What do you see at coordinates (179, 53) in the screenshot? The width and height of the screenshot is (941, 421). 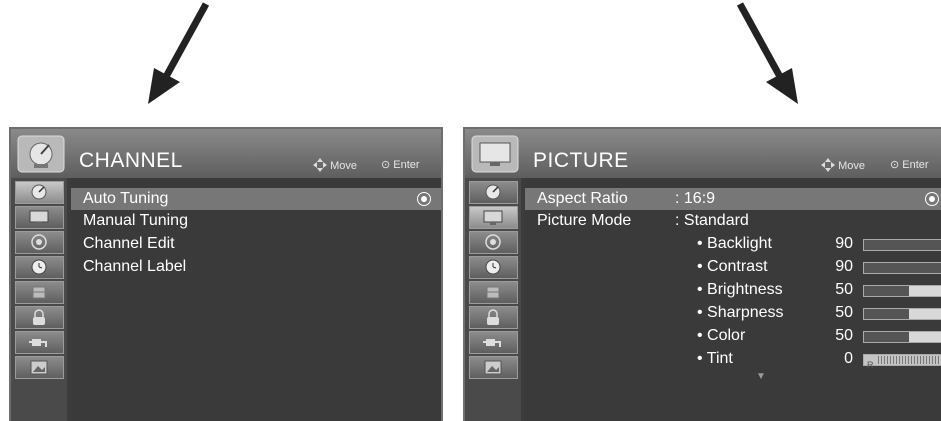 I see `arrow-down-left-icon` at bounding box center [179, 53].